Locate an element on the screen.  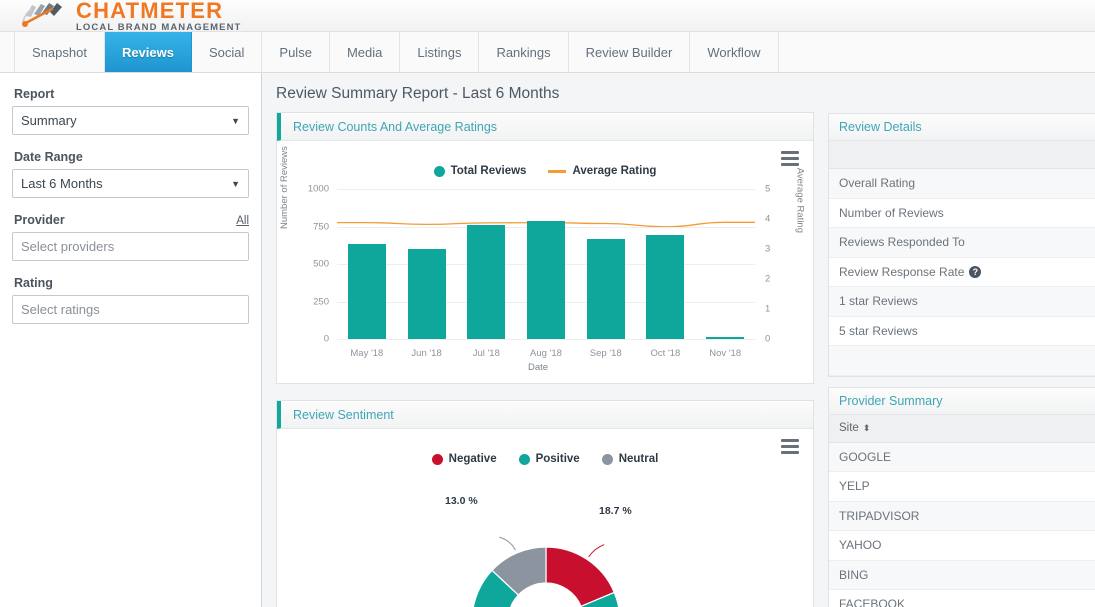
tab-media: Media is located at coordinates (365, 52).